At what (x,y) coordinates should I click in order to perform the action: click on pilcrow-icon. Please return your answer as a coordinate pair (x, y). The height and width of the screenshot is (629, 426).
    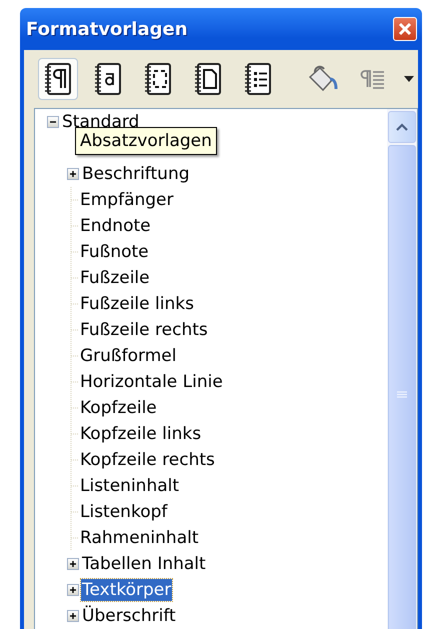
    Looking at the image, I should click on (58, 79).